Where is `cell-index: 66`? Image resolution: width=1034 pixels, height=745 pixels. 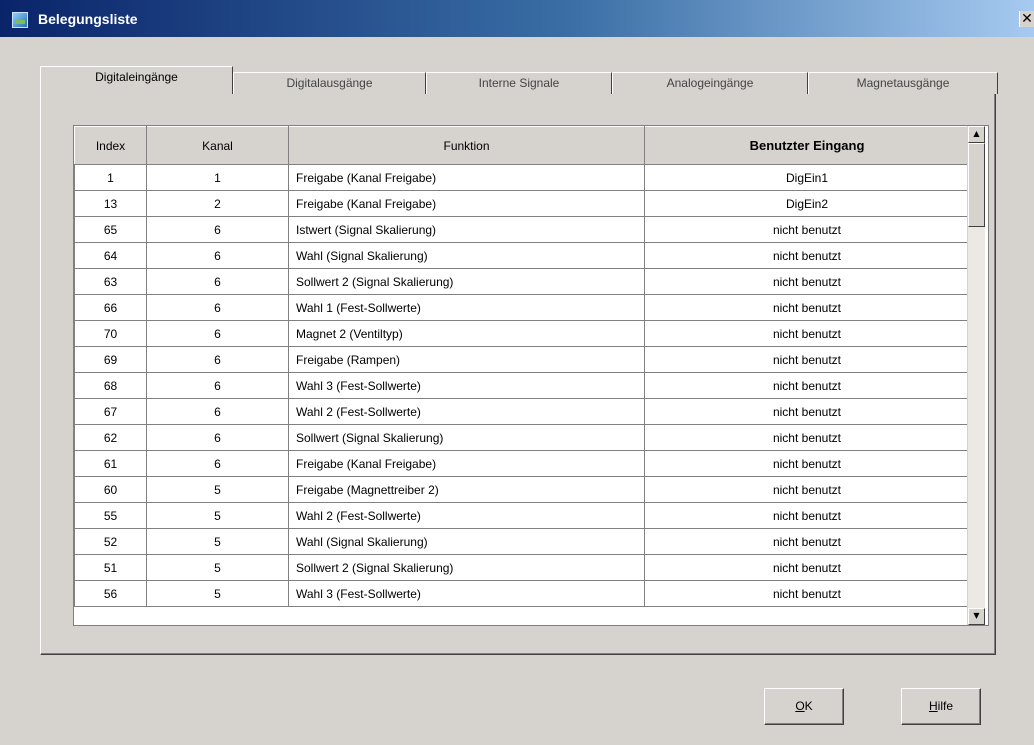
cell-index: 66 is located at coordinates (110, 307).